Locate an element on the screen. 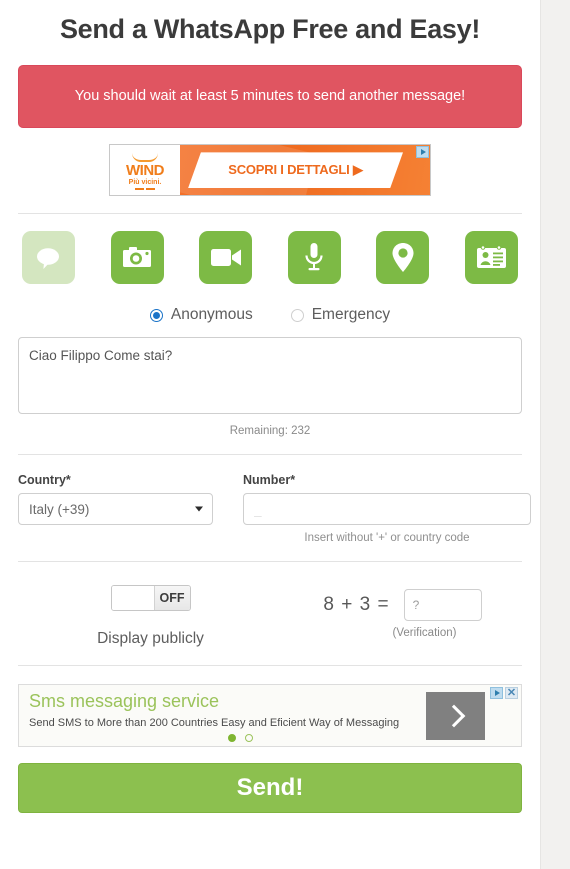 This screenshot has height=869, width=570. message-input is located at coordinates (270, 376).